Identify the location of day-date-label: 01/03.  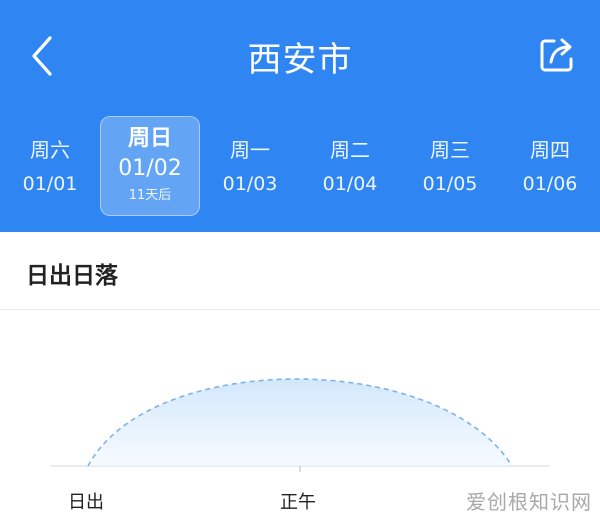
(250, 184).